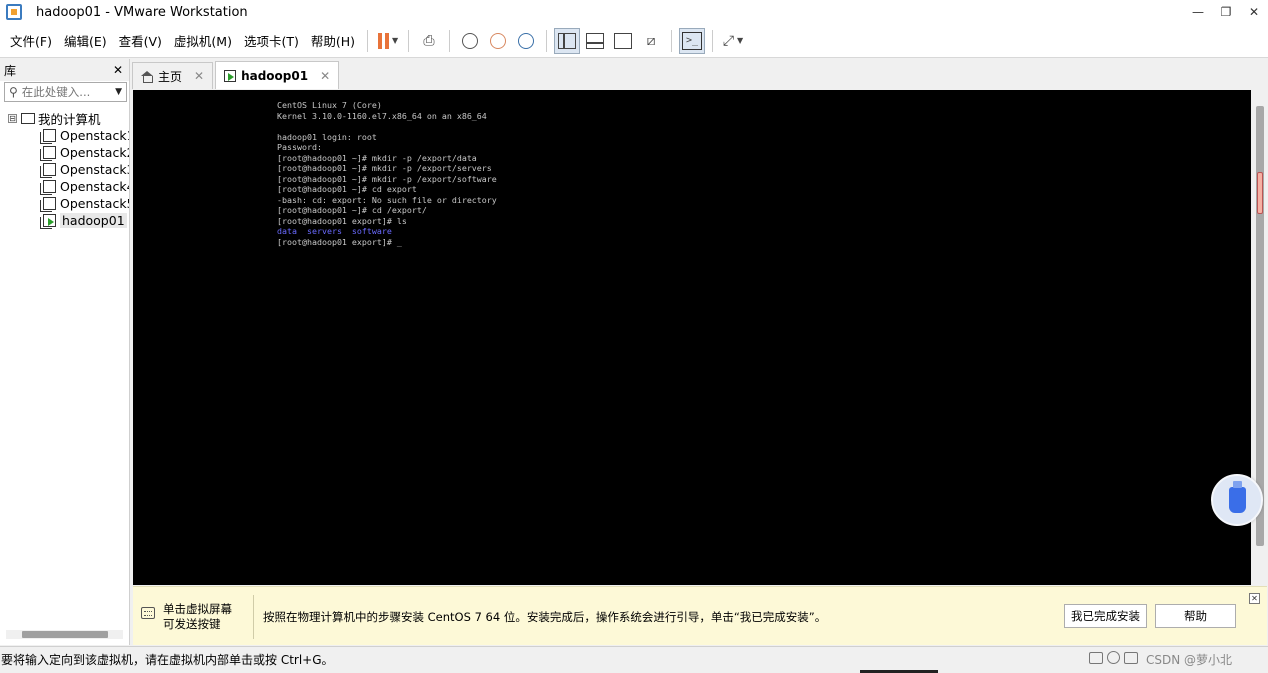 Image resolution: width=1268 pixels, height=673 pixels. I want to click on hint-divider, so click(253, 617).